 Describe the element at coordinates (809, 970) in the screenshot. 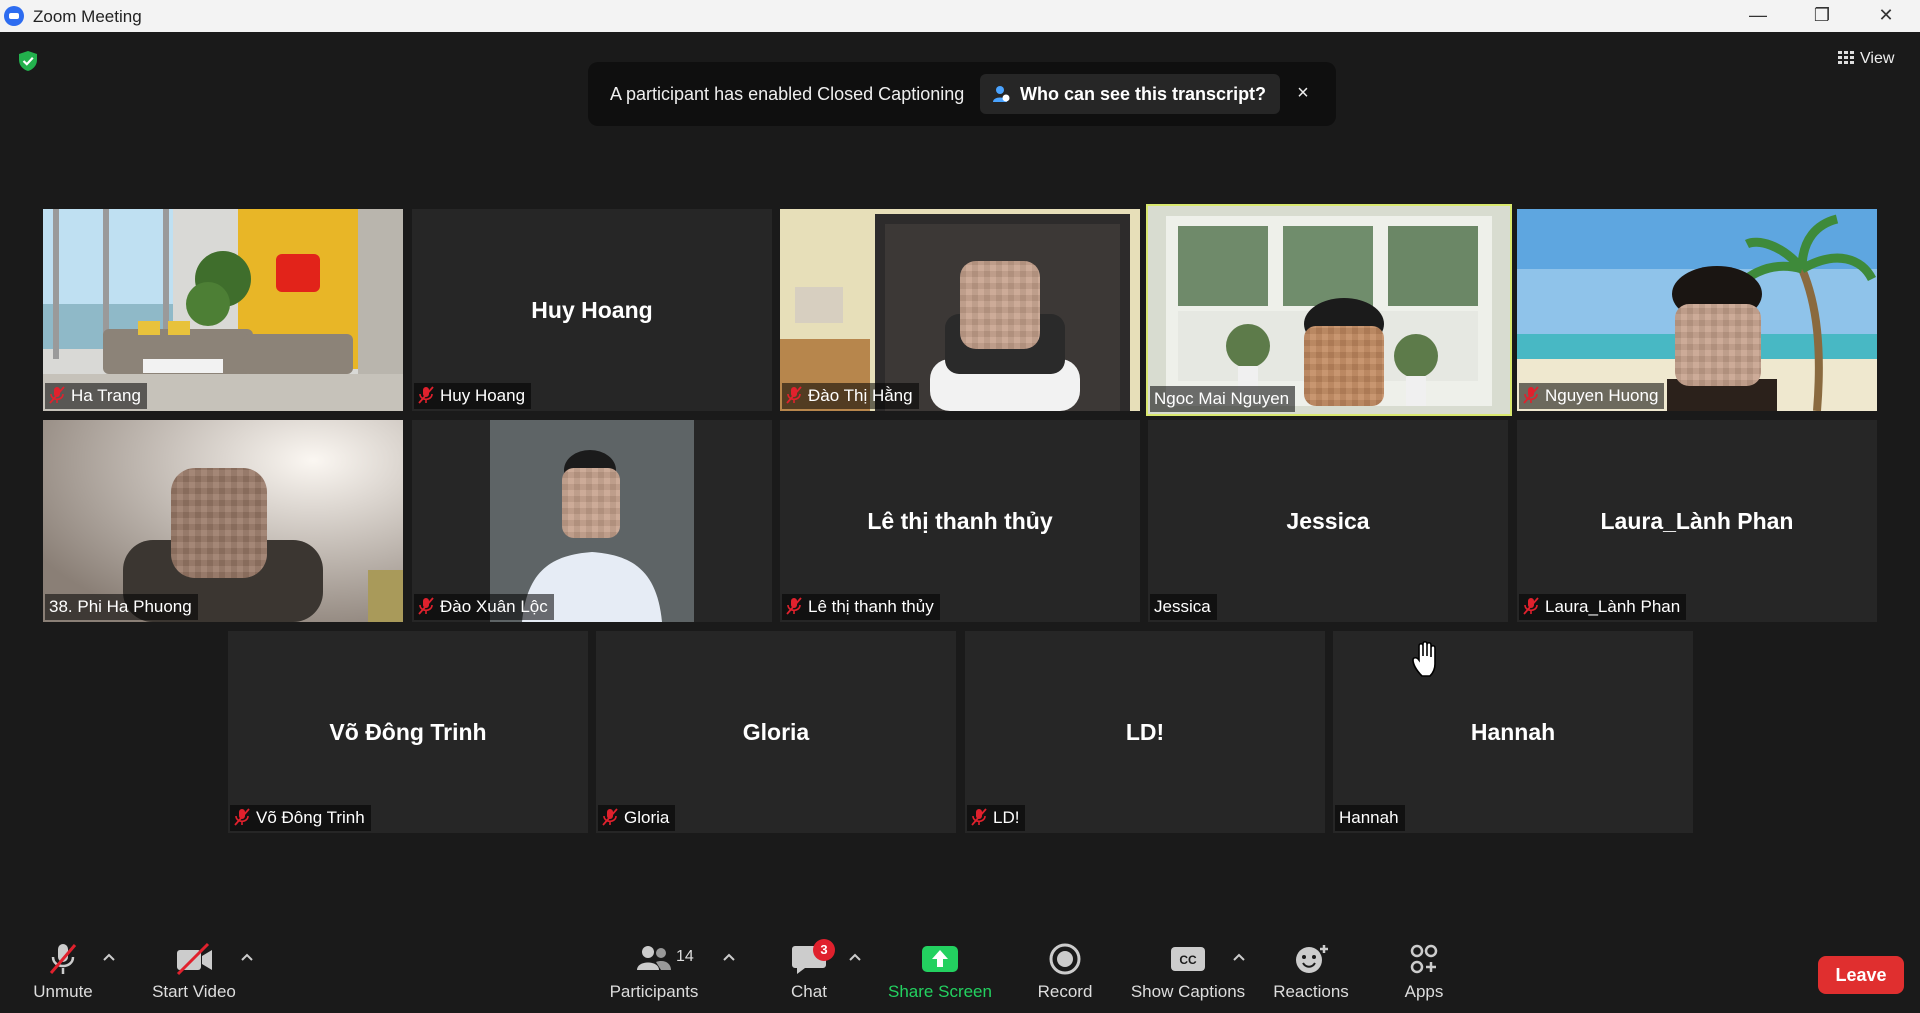

I see `chat-button: Chat` at that location.